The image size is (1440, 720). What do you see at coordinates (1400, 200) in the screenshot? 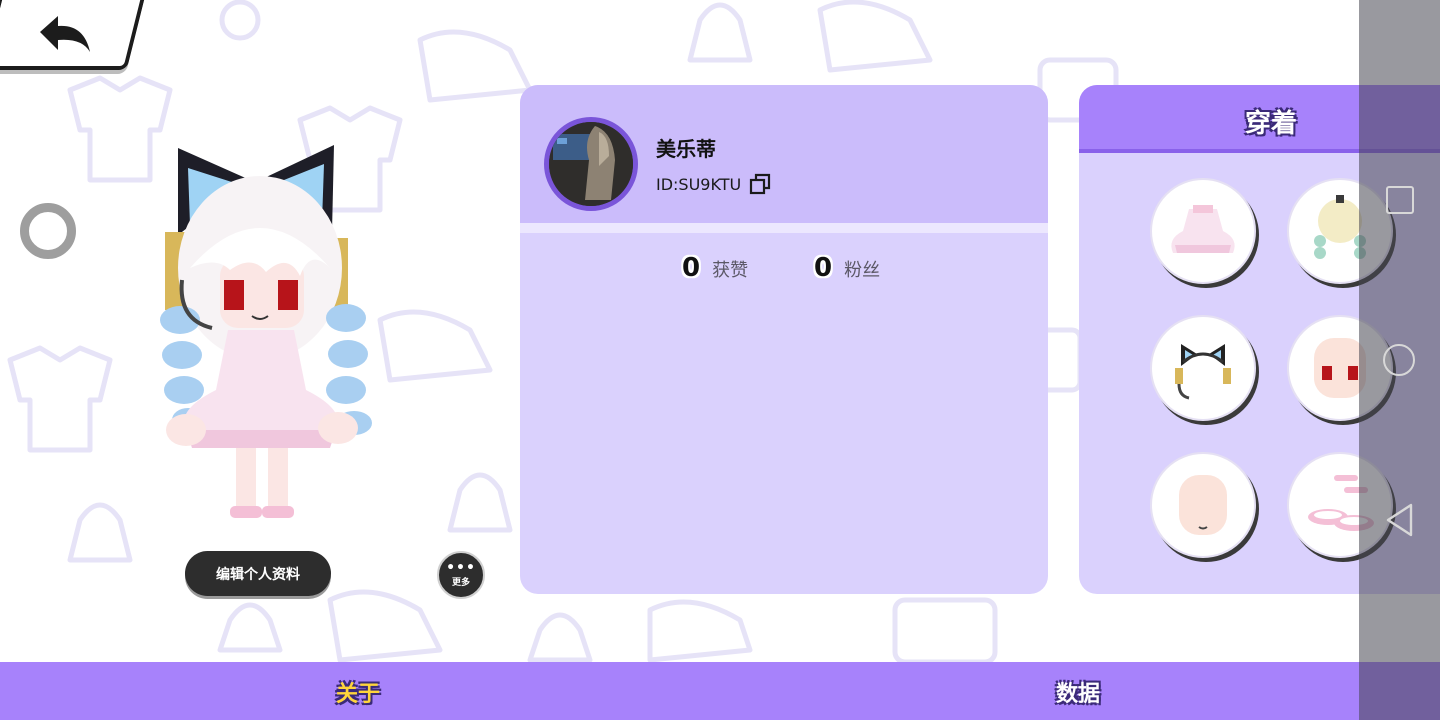
I see `recent-apps-icon` at bounding box center [1400, 200].